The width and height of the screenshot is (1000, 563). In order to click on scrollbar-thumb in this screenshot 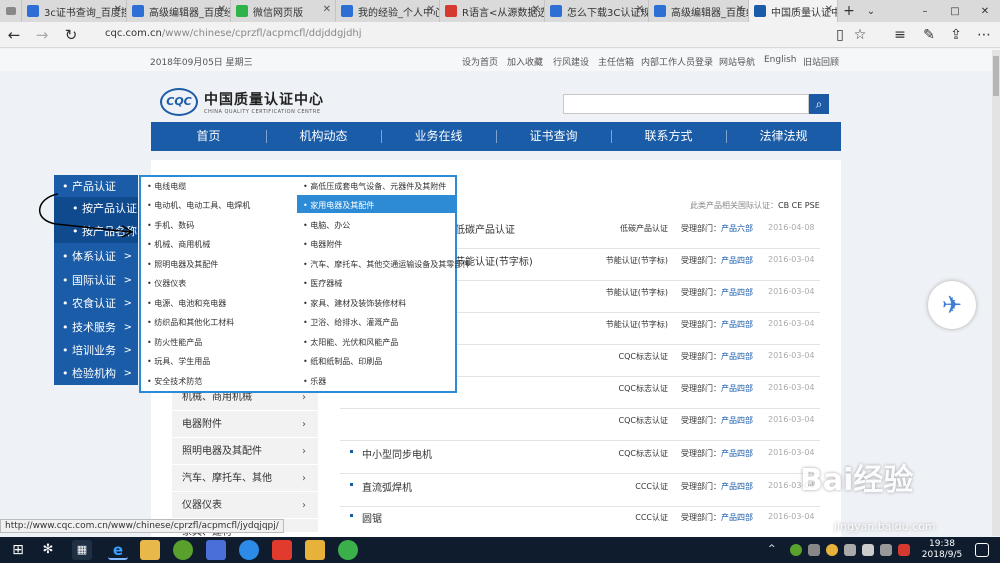, I will do `click(996, 76)`.